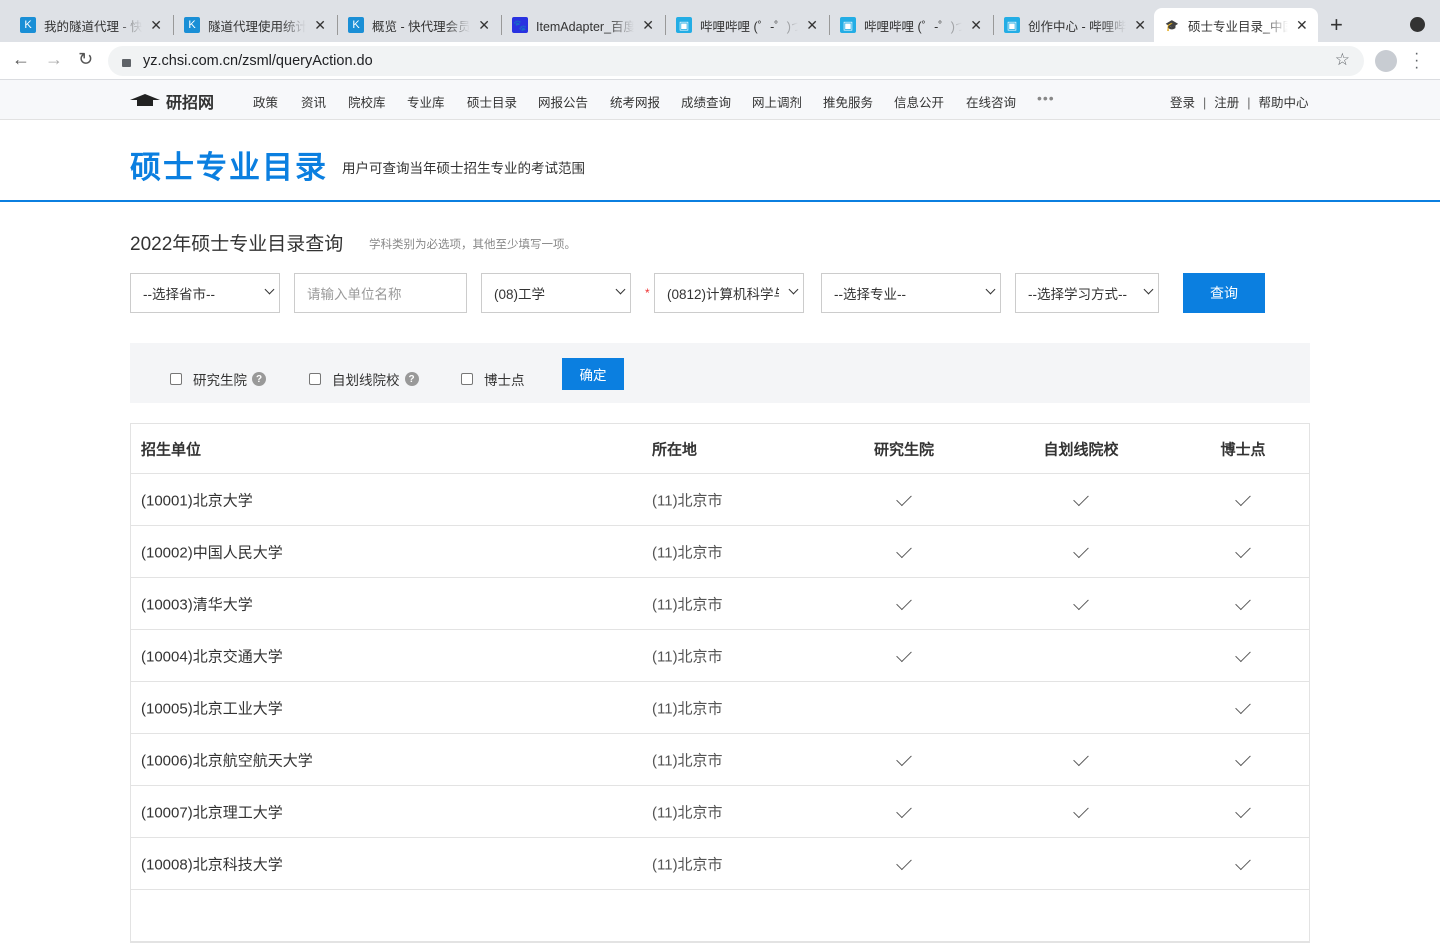 The width and height of the screenshot is (1440, 943). I want to click on table-row: (10002)中国人民大学 (11)北京市, so click(720, 552).